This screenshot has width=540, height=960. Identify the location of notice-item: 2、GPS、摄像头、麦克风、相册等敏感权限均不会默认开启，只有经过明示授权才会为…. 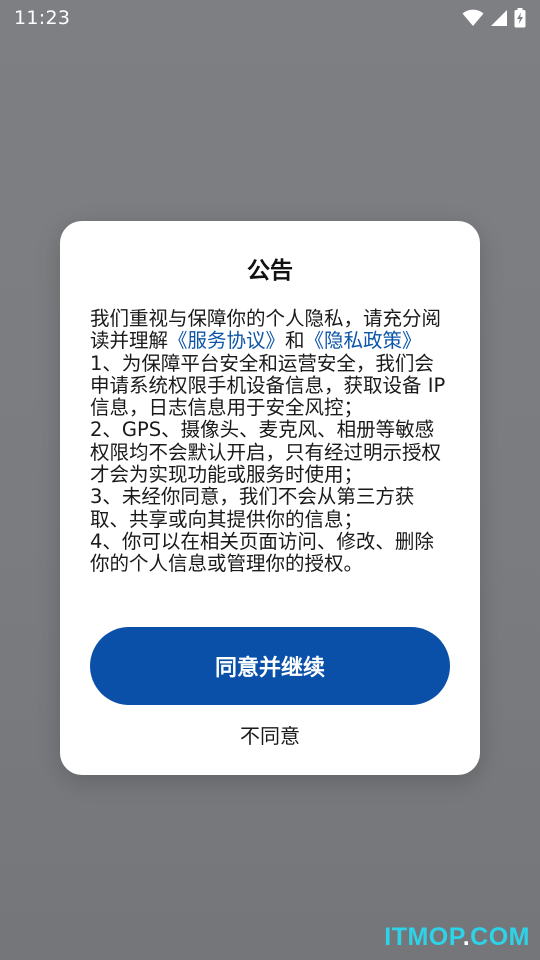
(266, 452).